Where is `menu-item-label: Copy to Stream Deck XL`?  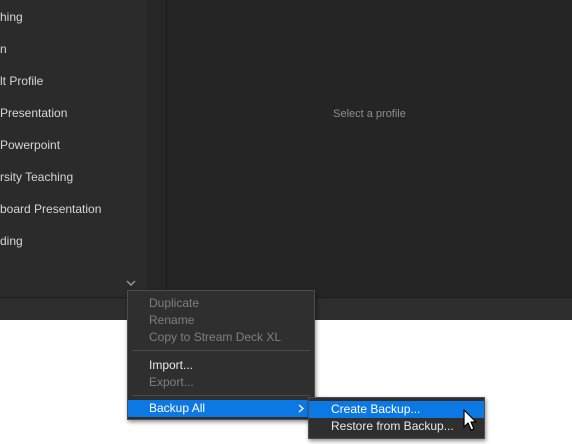
menu-item-label: Copy to Stream Deck XL is located at coordinates (215, 337).